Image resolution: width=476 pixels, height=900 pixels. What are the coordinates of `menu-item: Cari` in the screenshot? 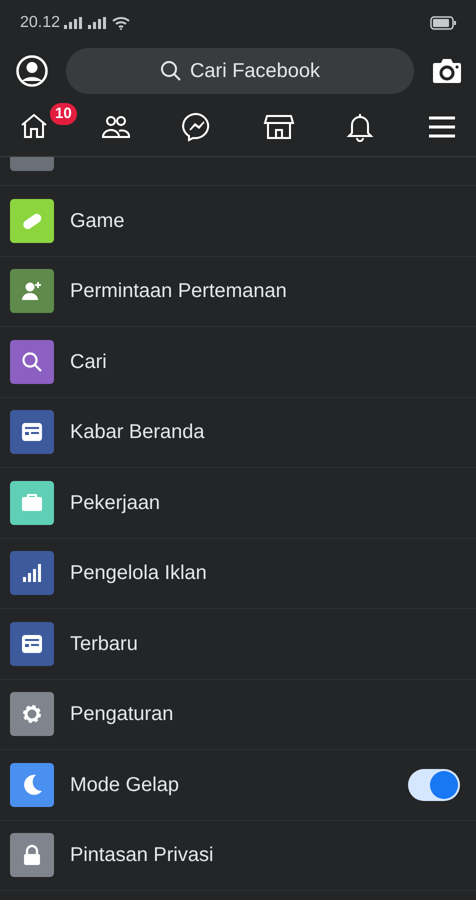 It's located at (265, 361).